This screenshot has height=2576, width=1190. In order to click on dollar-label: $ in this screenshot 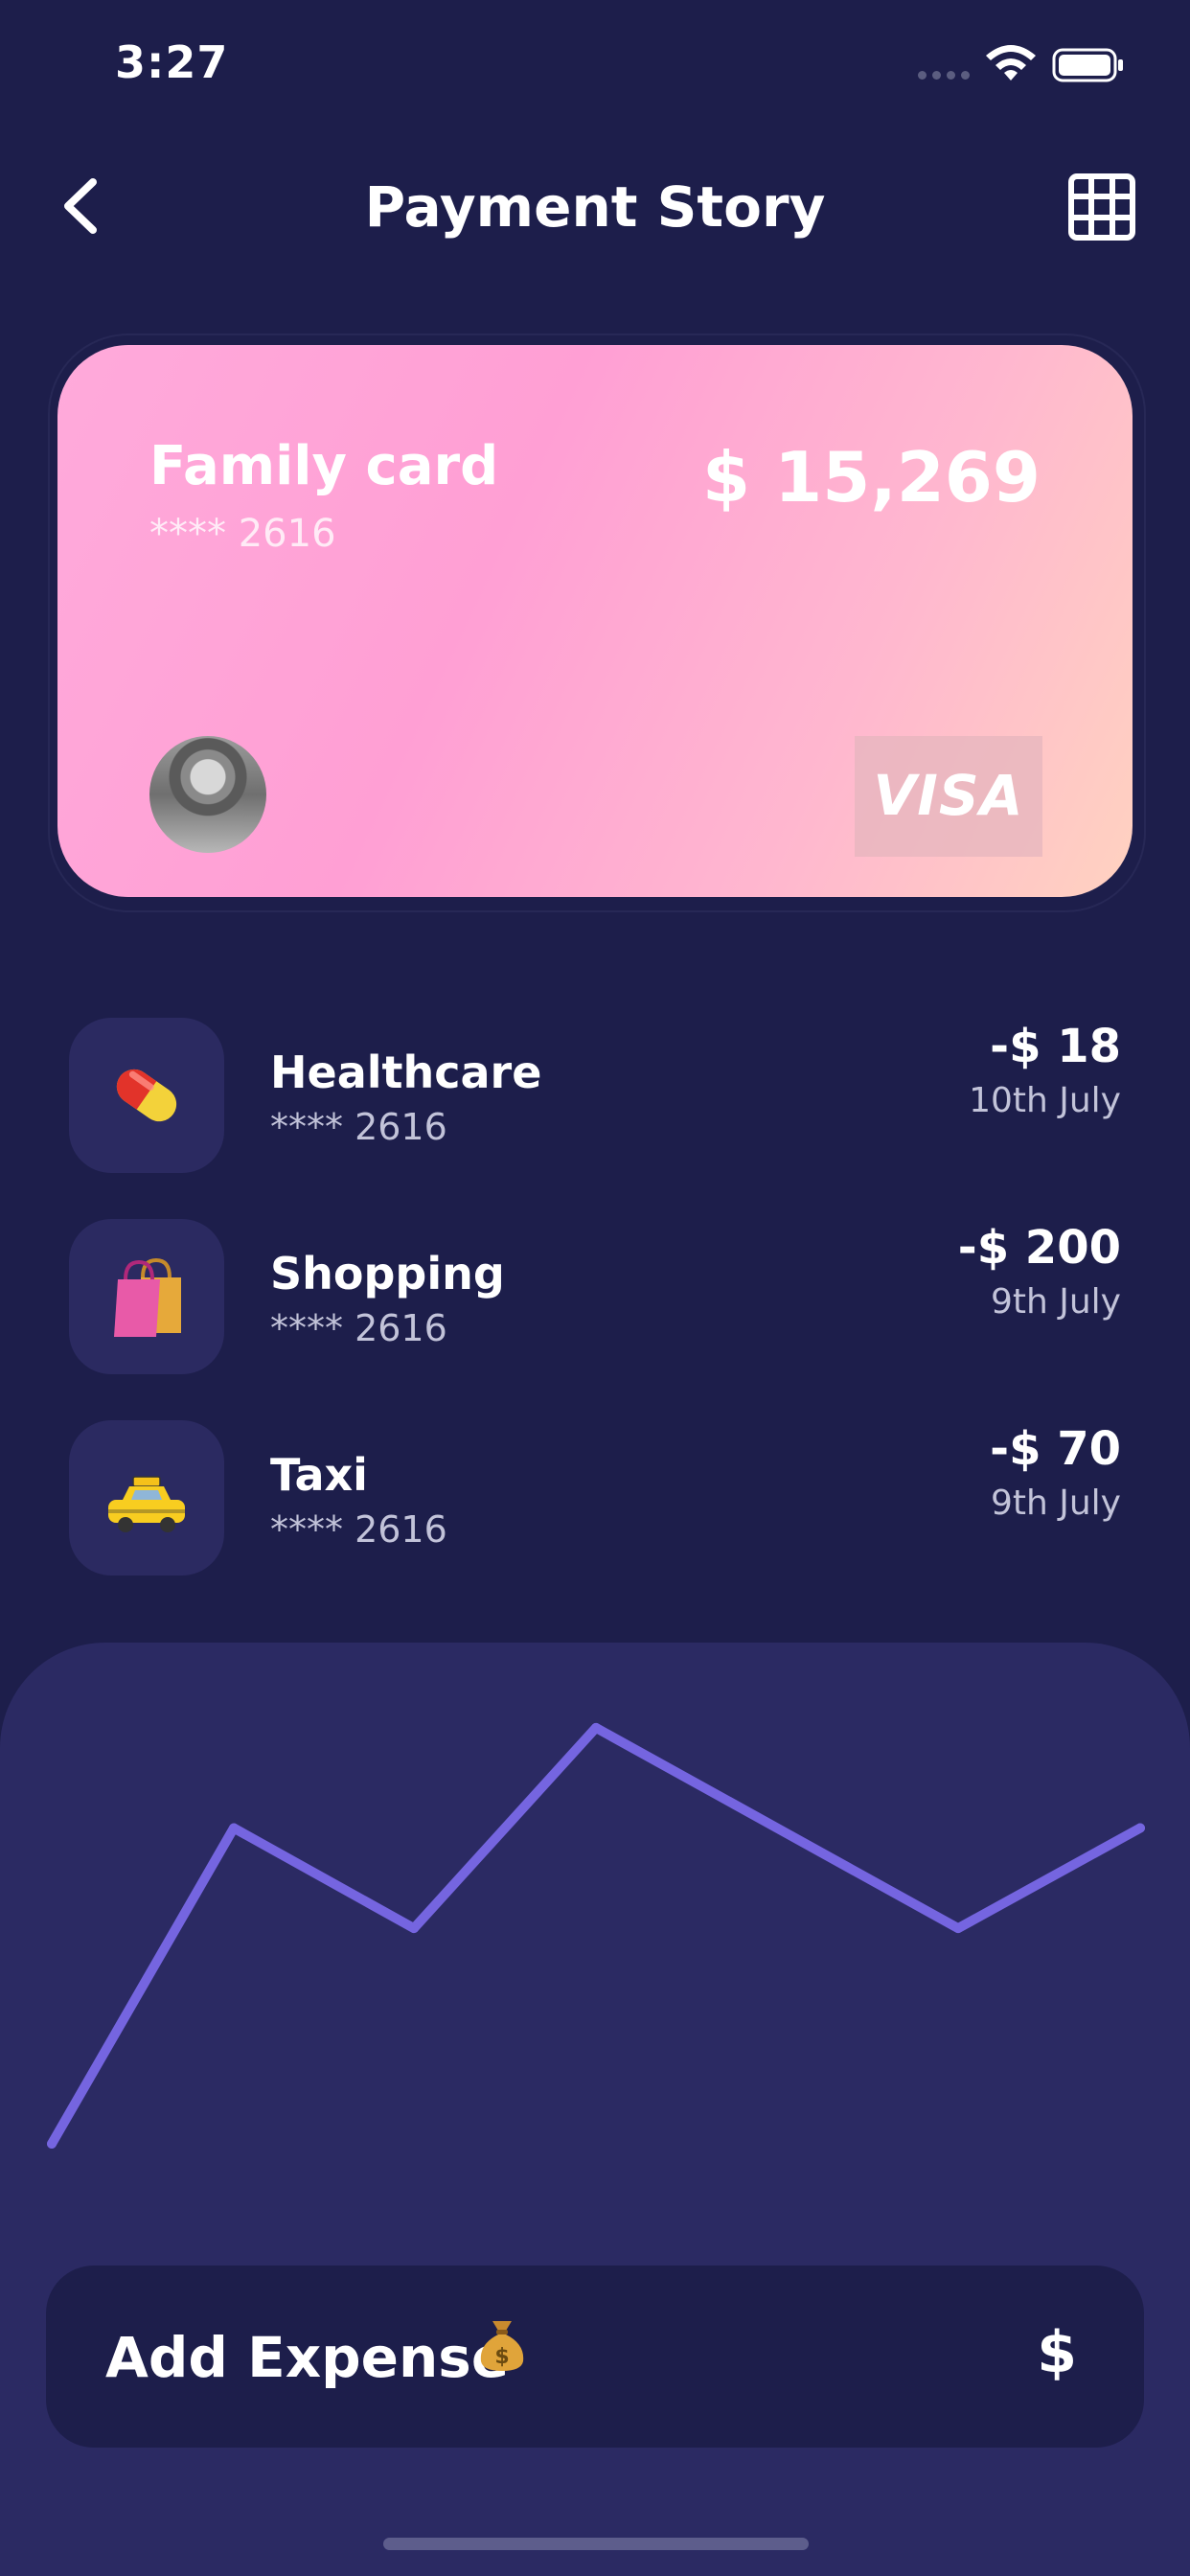, I will do `click(1057, 2352)`.